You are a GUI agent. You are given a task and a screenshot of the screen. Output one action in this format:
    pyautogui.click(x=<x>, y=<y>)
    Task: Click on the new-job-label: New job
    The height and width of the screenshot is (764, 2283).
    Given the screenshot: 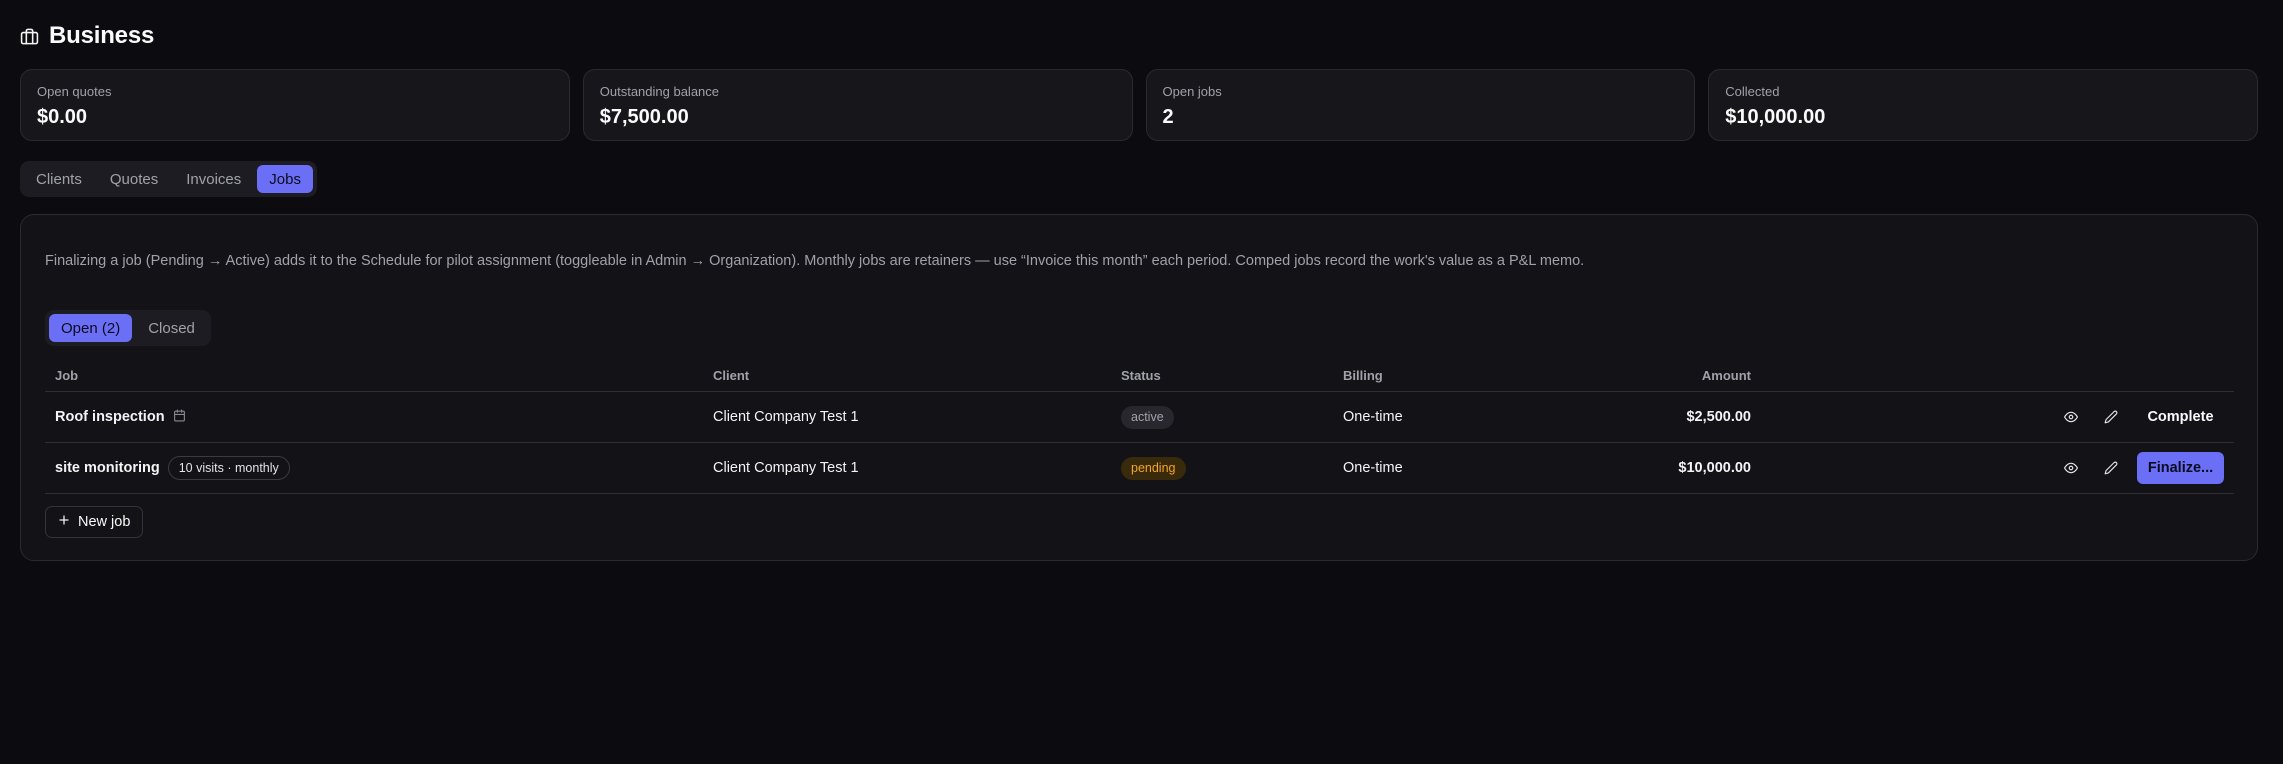 What is the action you would take?
    pyautogui.click(x=104, y=522)
    